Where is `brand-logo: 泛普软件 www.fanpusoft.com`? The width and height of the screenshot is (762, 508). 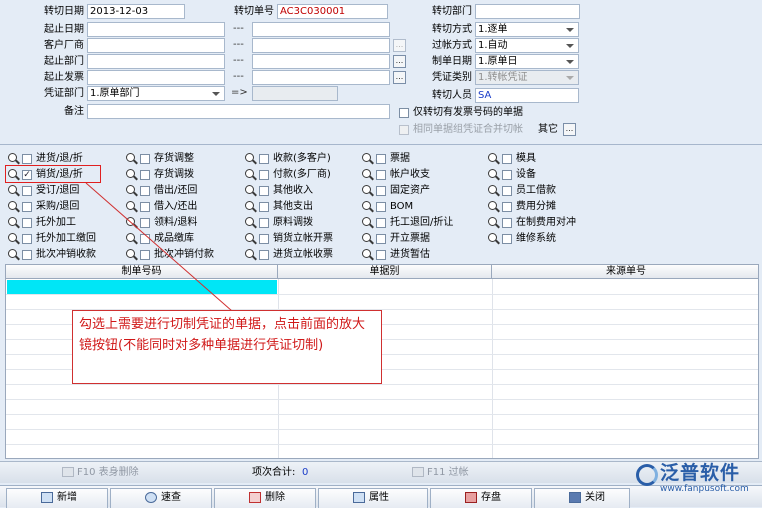
brand-logo: 泛普软件 www.fanpusoft.com is located at coordinates (698, 479).